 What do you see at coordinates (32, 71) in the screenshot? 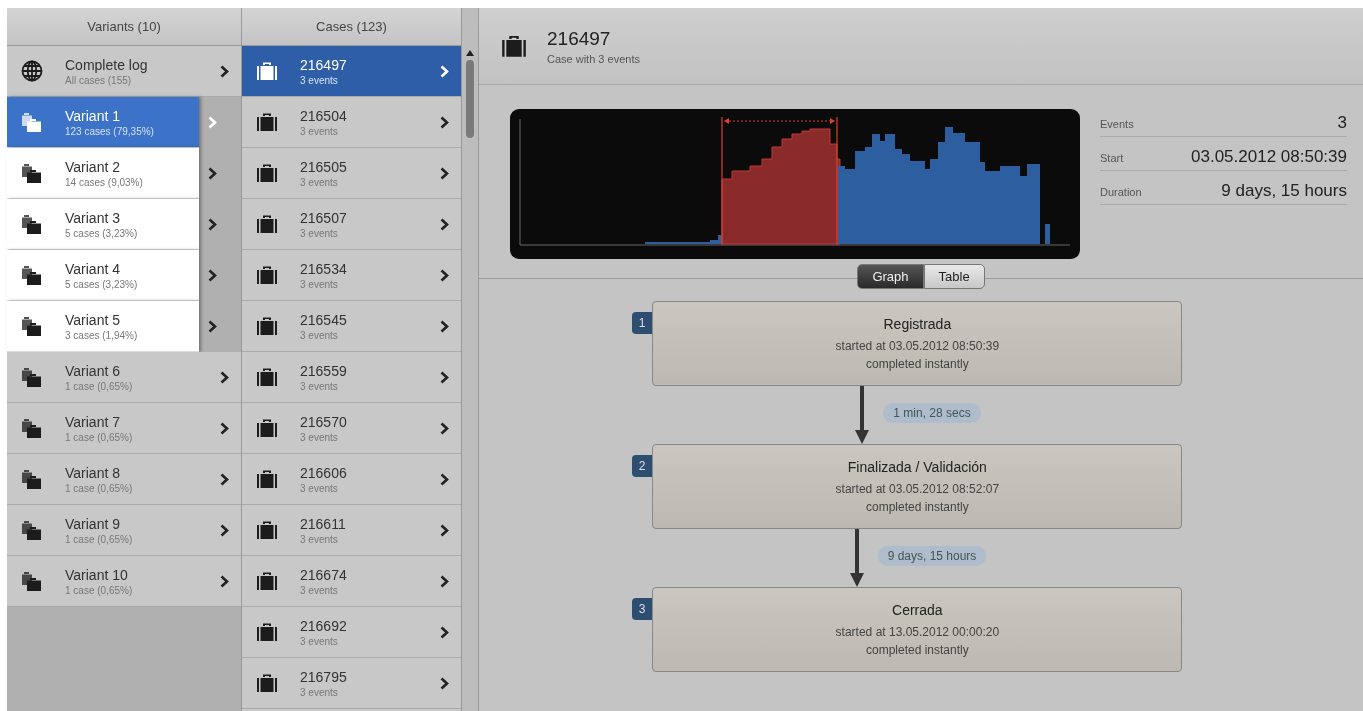
I see `globe-icon` at bounding box center [32, 71].